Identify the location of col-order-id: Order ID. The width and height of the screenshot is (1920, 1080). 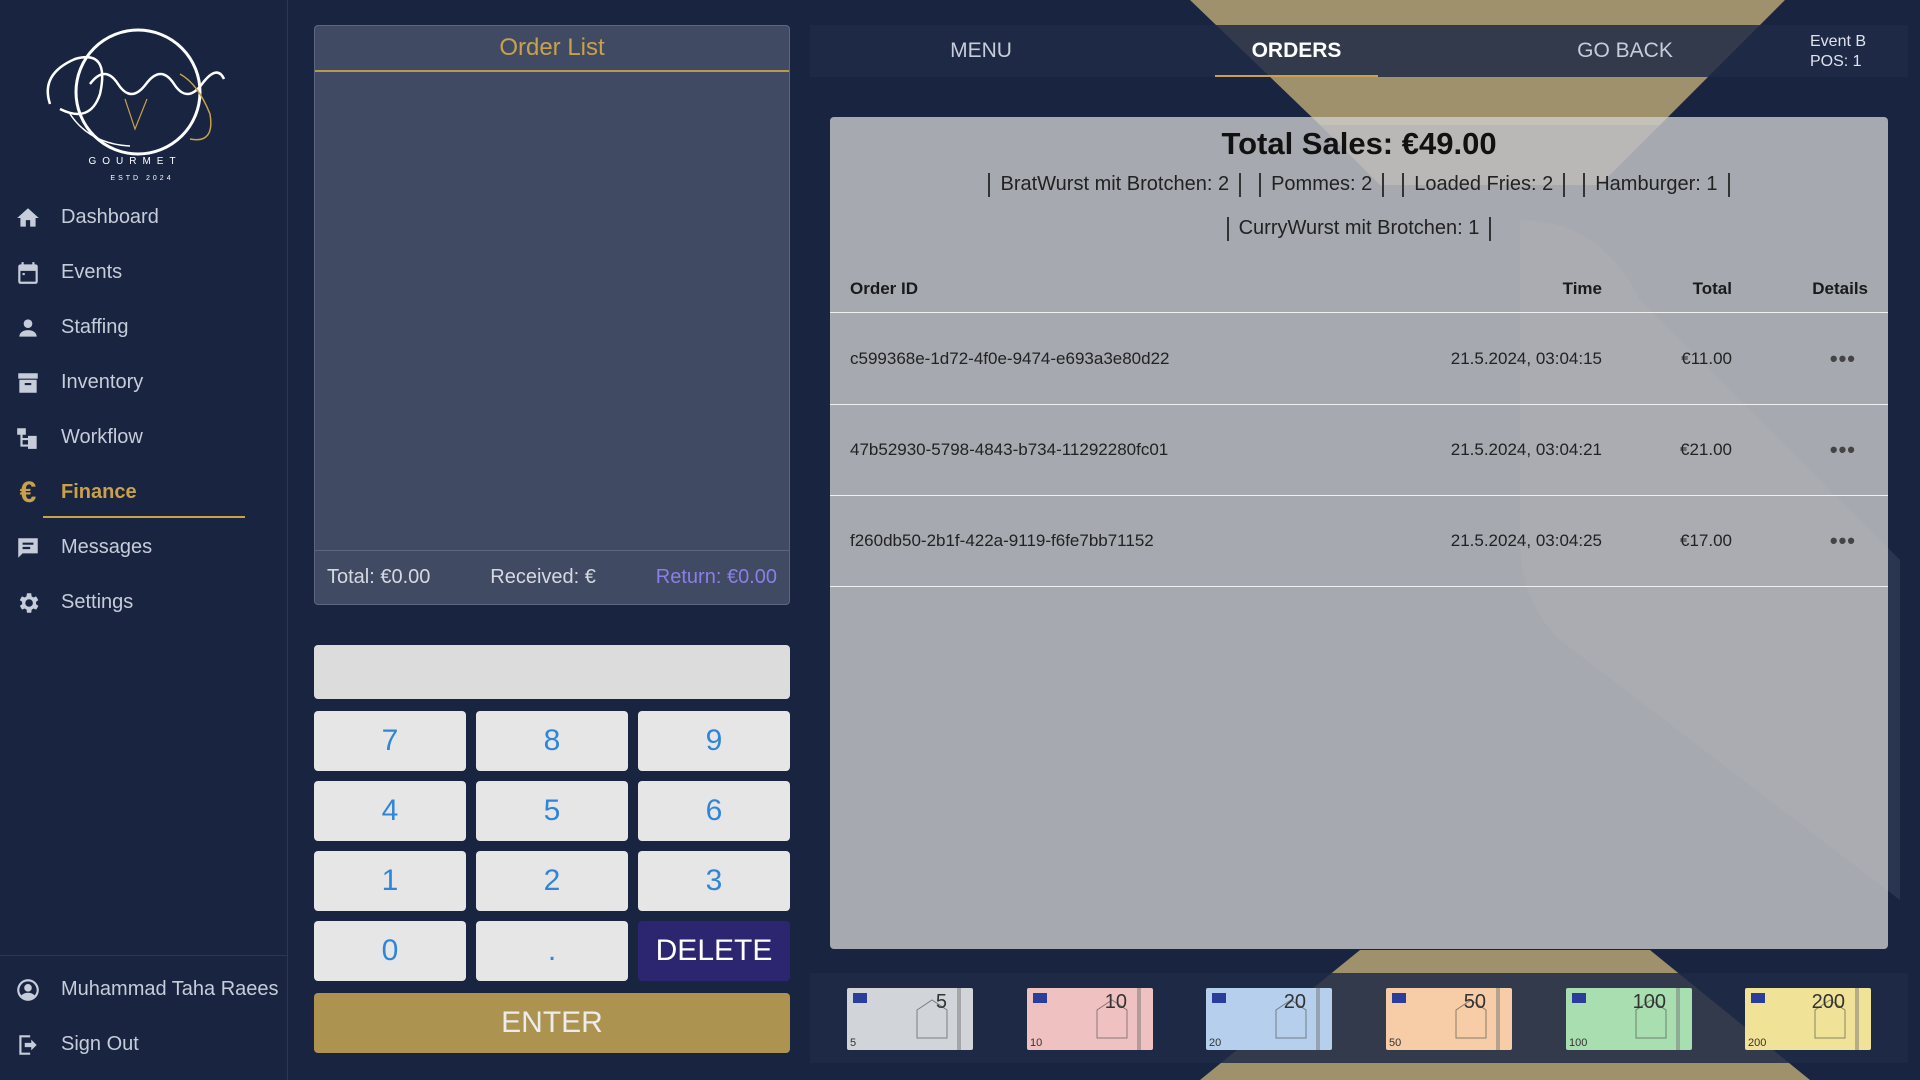
(884, 288).